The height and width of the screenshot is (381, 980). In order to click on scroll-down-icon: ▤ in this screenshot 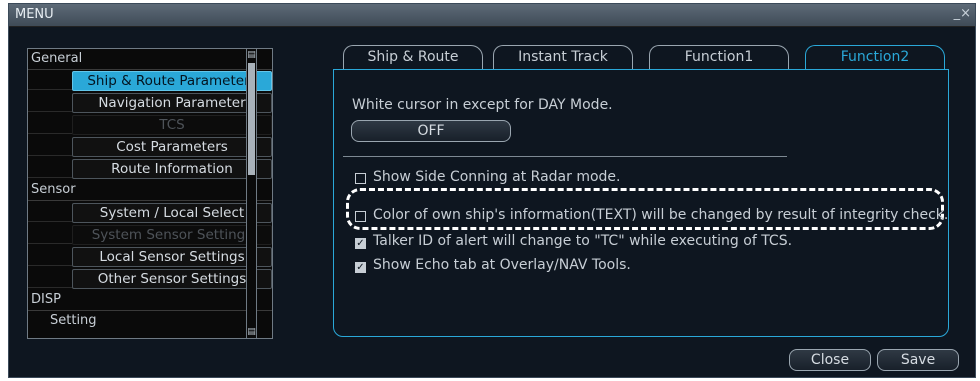, I will do `click(251, 332)`.